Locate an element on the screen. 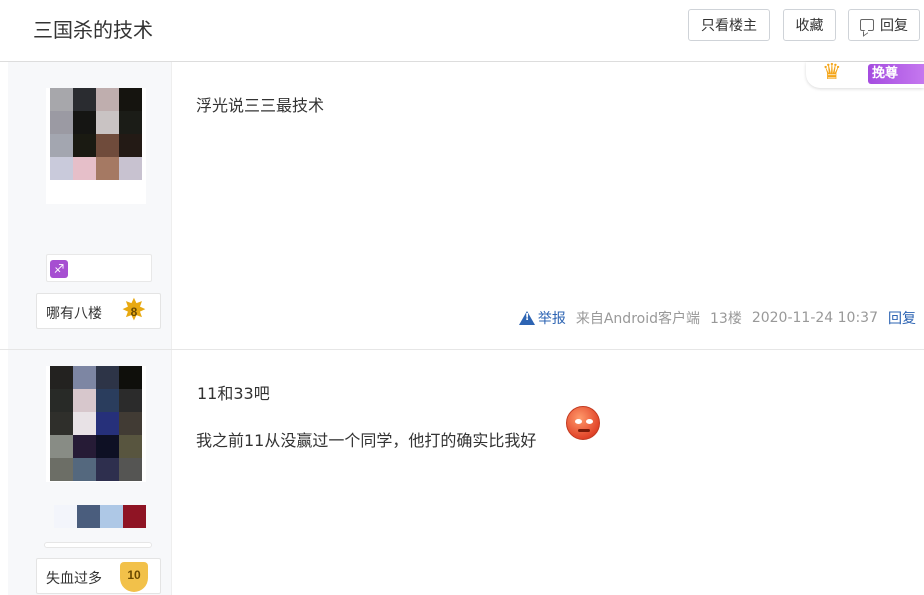  vip-strip: ♛ 挽尊 is located at coordinates (865, 73).